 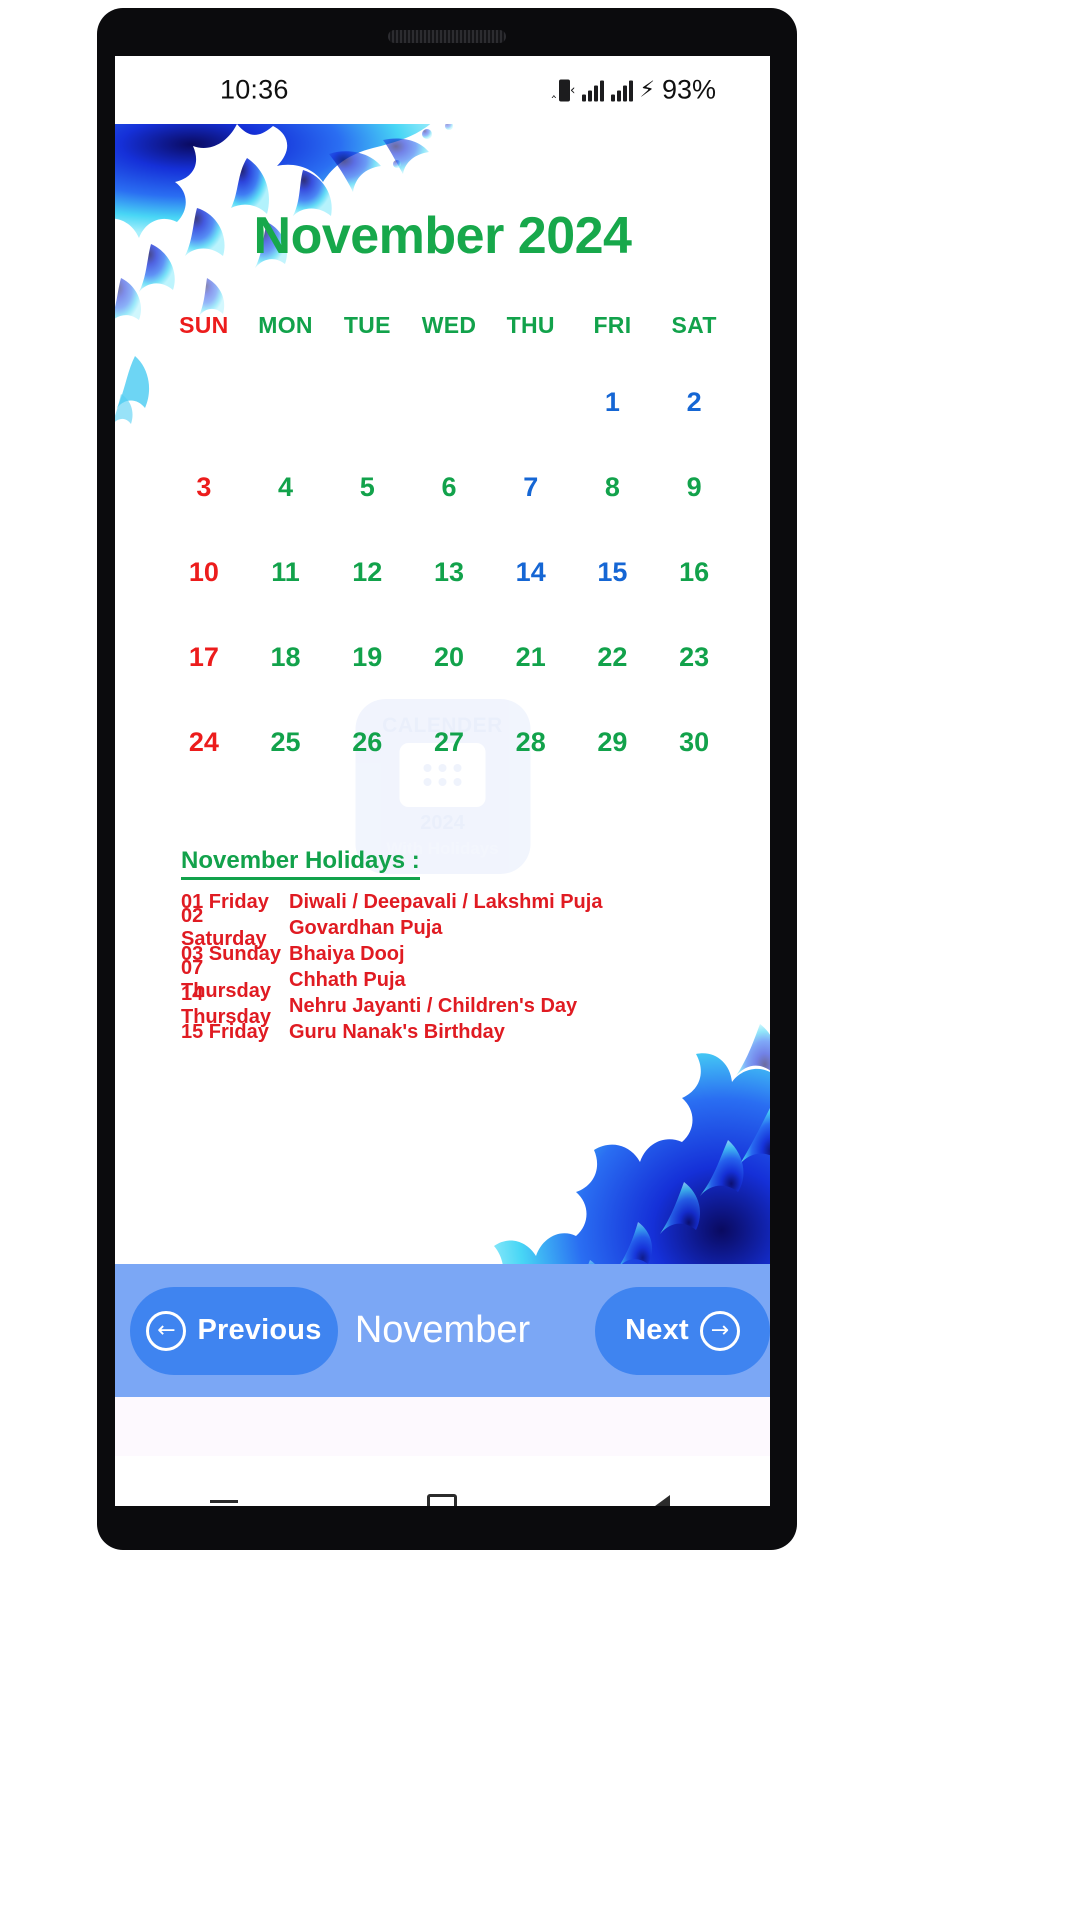 I want to click on menu-icon, so click(x=224, y=1496).